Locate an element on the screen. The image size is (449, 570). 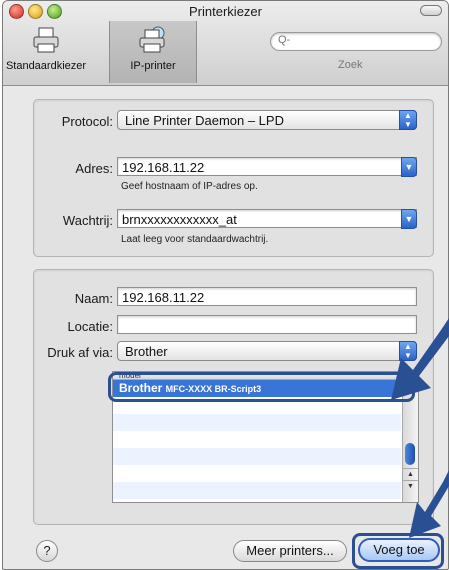
printer-icon is located at coordinates (46, 40).